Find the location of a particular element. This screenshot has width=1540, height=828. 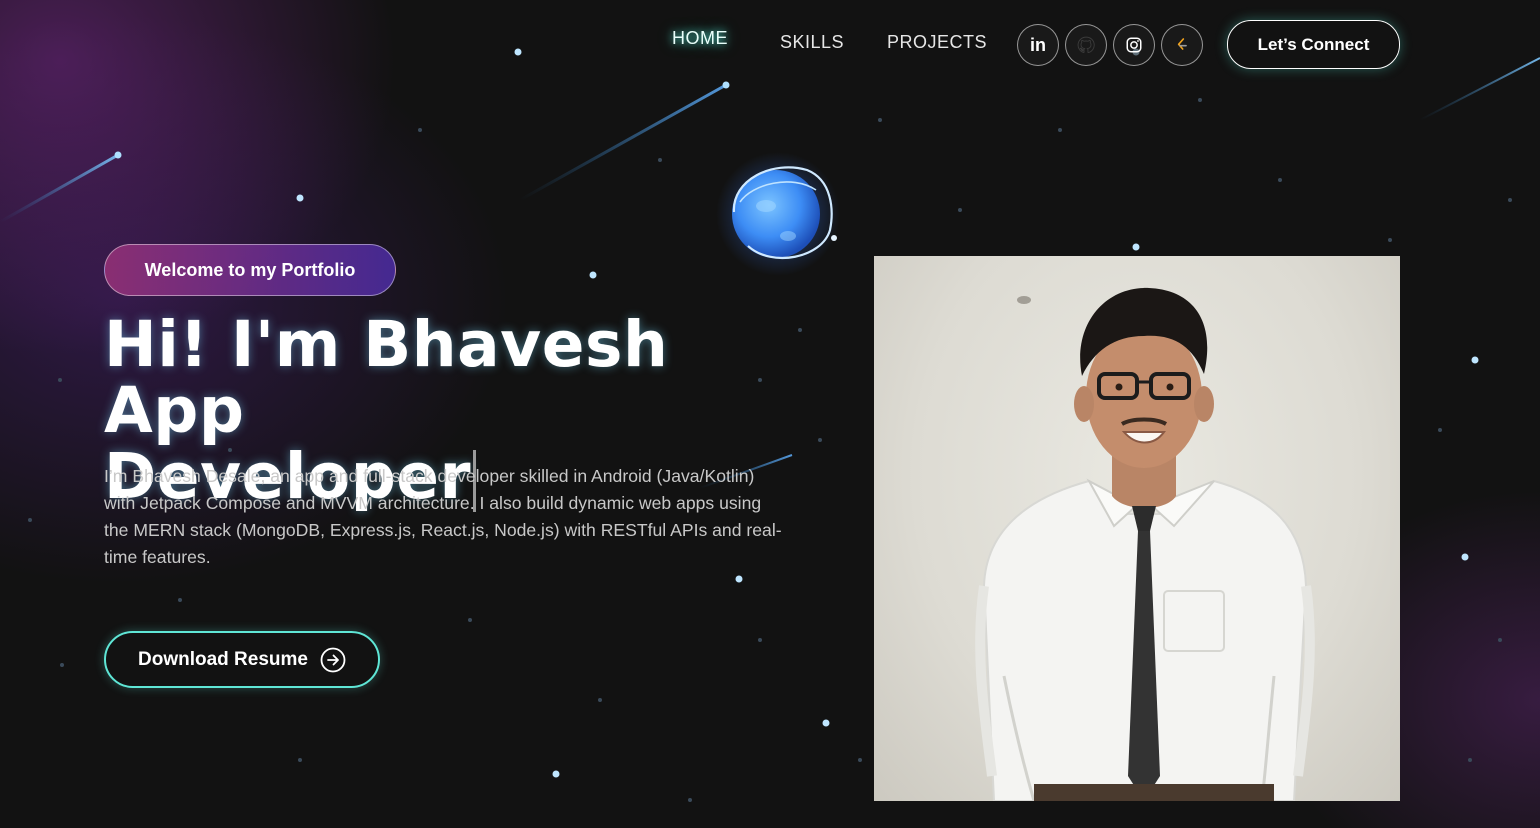

leetcode-link is located at coordinates (1182, 45).